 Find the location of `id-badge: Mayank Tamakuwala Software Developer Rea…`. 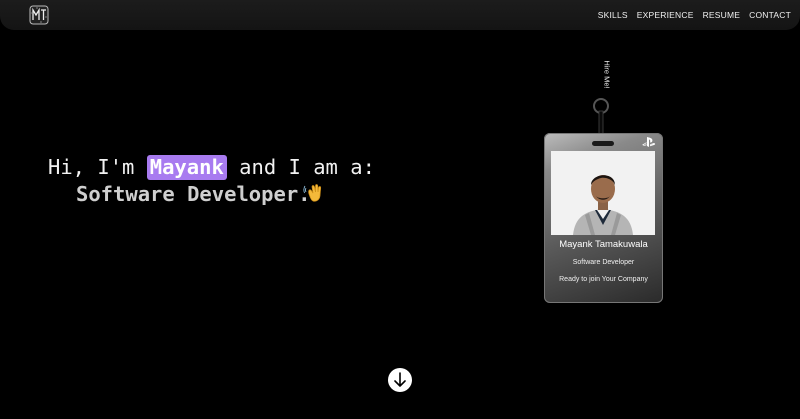

id-badge: Mayank Tamakuwala Software Developer Rea… is located at coordinates (603, 218).